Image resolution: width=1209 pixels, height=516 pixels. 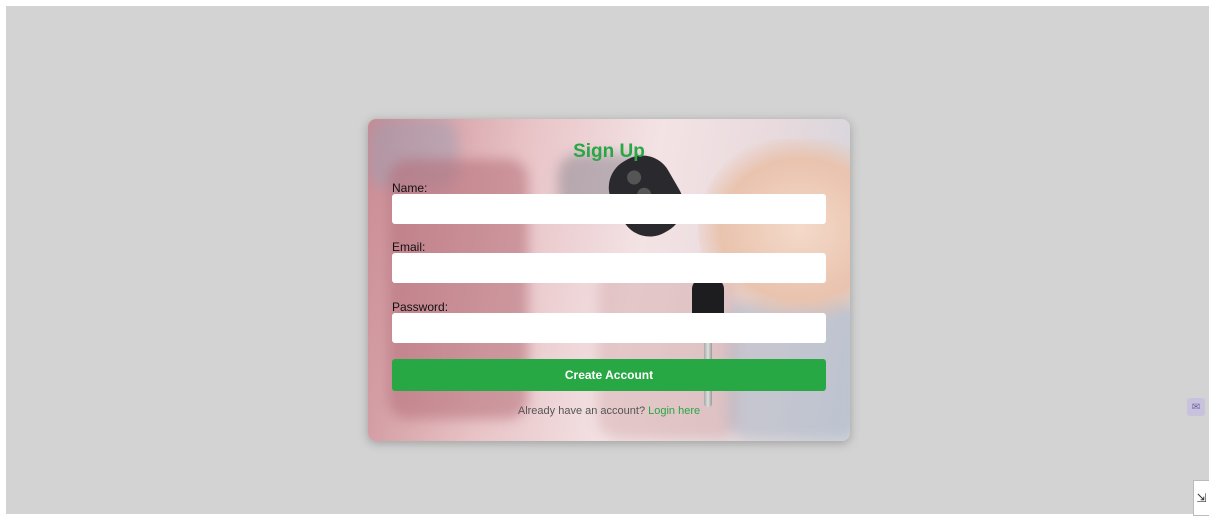 I want to click on login-prompt: Already have an account? Login here, so click(x=609, y=411).